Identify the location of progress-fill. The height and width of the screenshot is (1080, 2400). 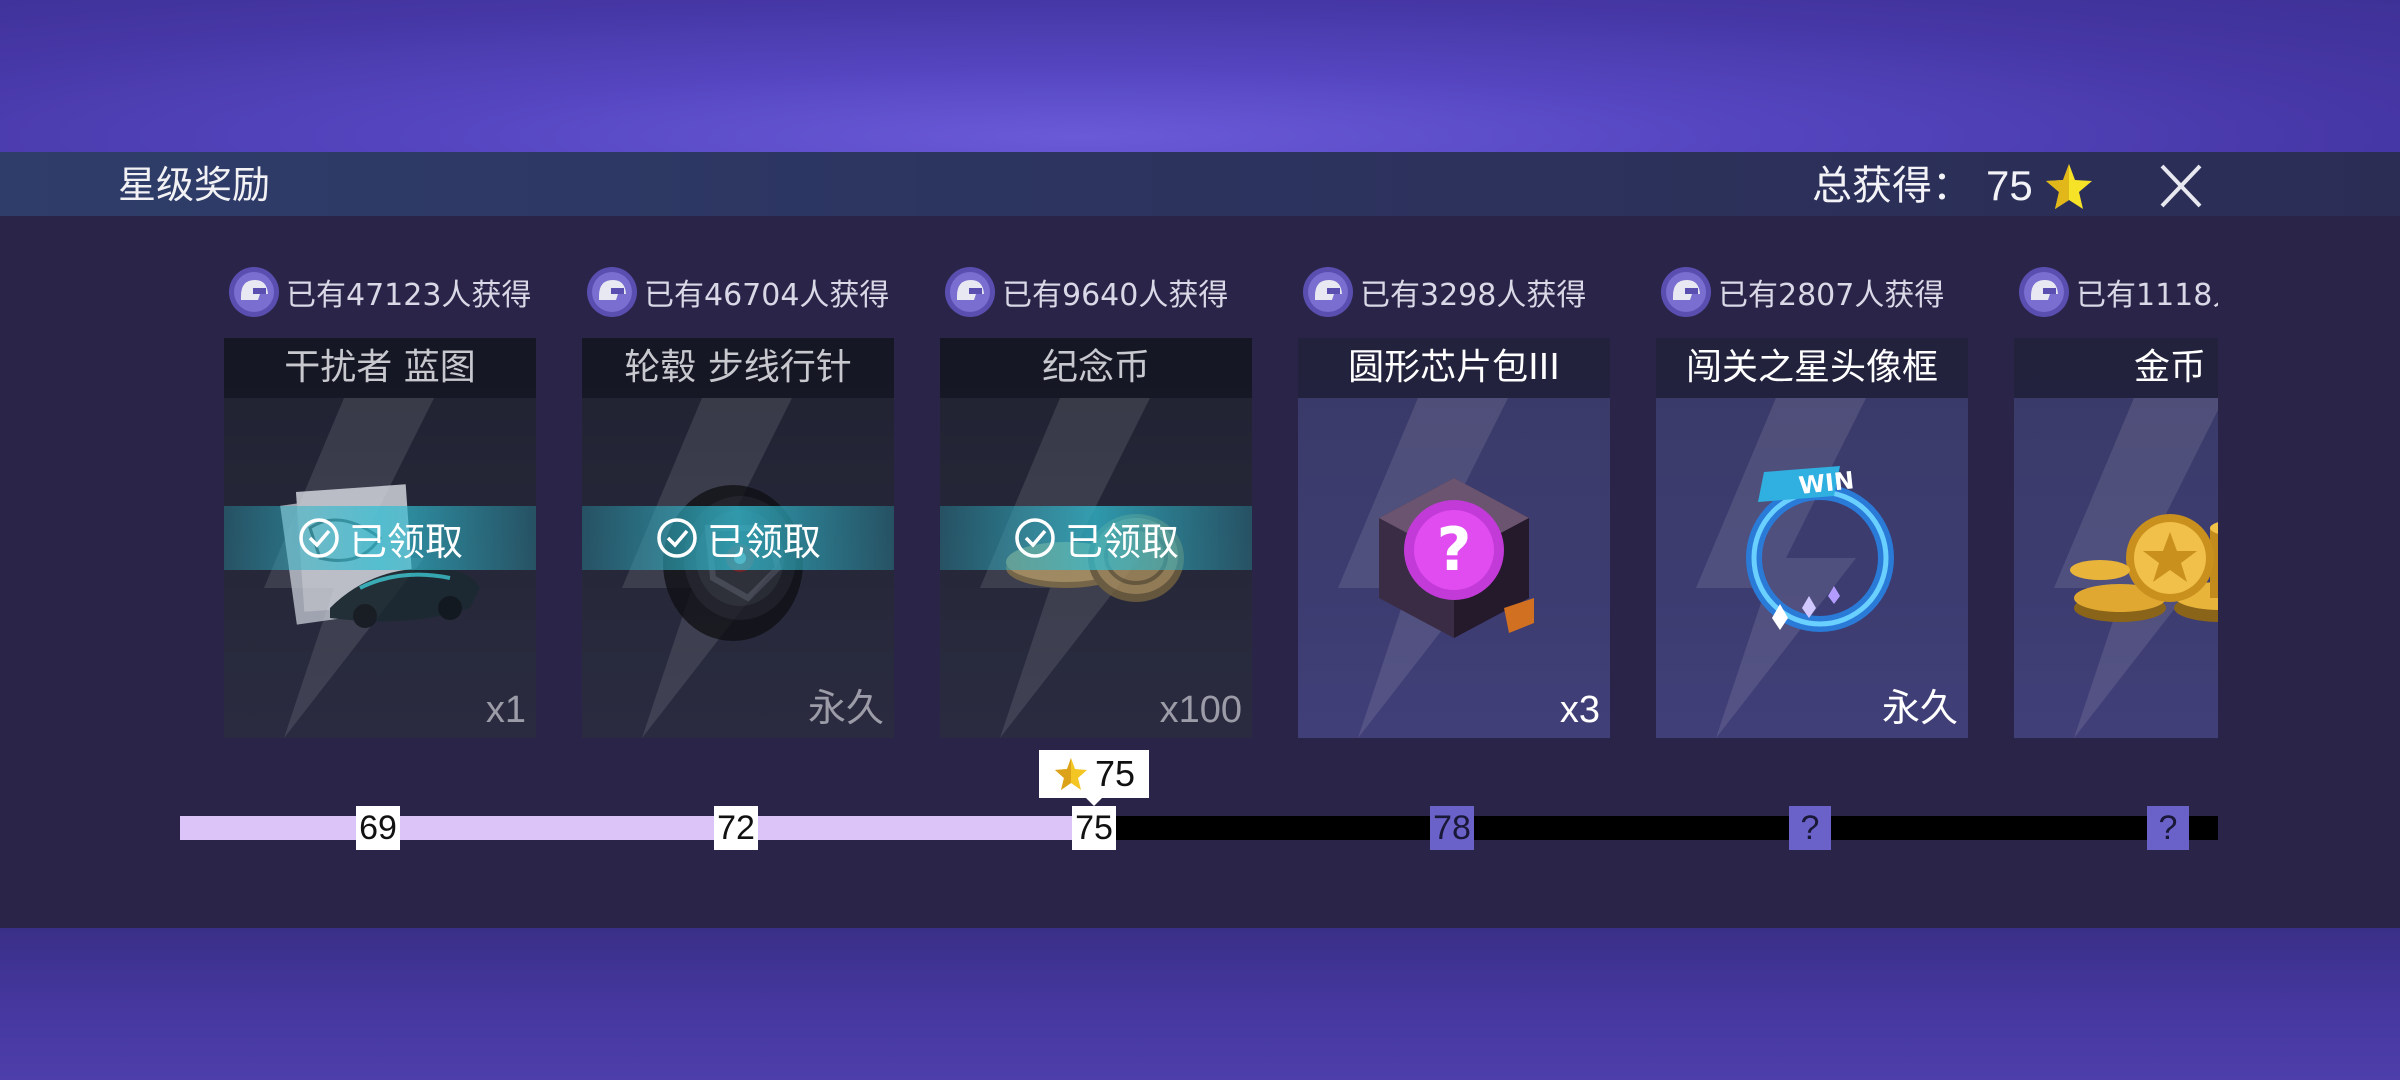
(637, 828).